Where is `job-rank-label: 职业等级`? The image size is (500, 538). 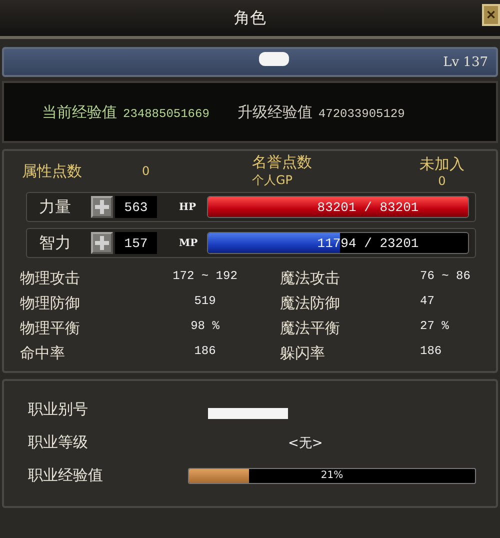 job-rank-label: 职业等级 is located at coordinates (58, 442).